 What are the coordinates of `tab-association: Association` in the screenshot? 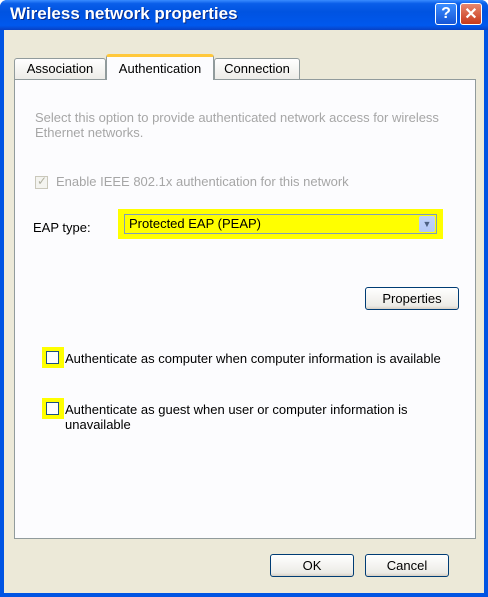 It's located at (60, 69).